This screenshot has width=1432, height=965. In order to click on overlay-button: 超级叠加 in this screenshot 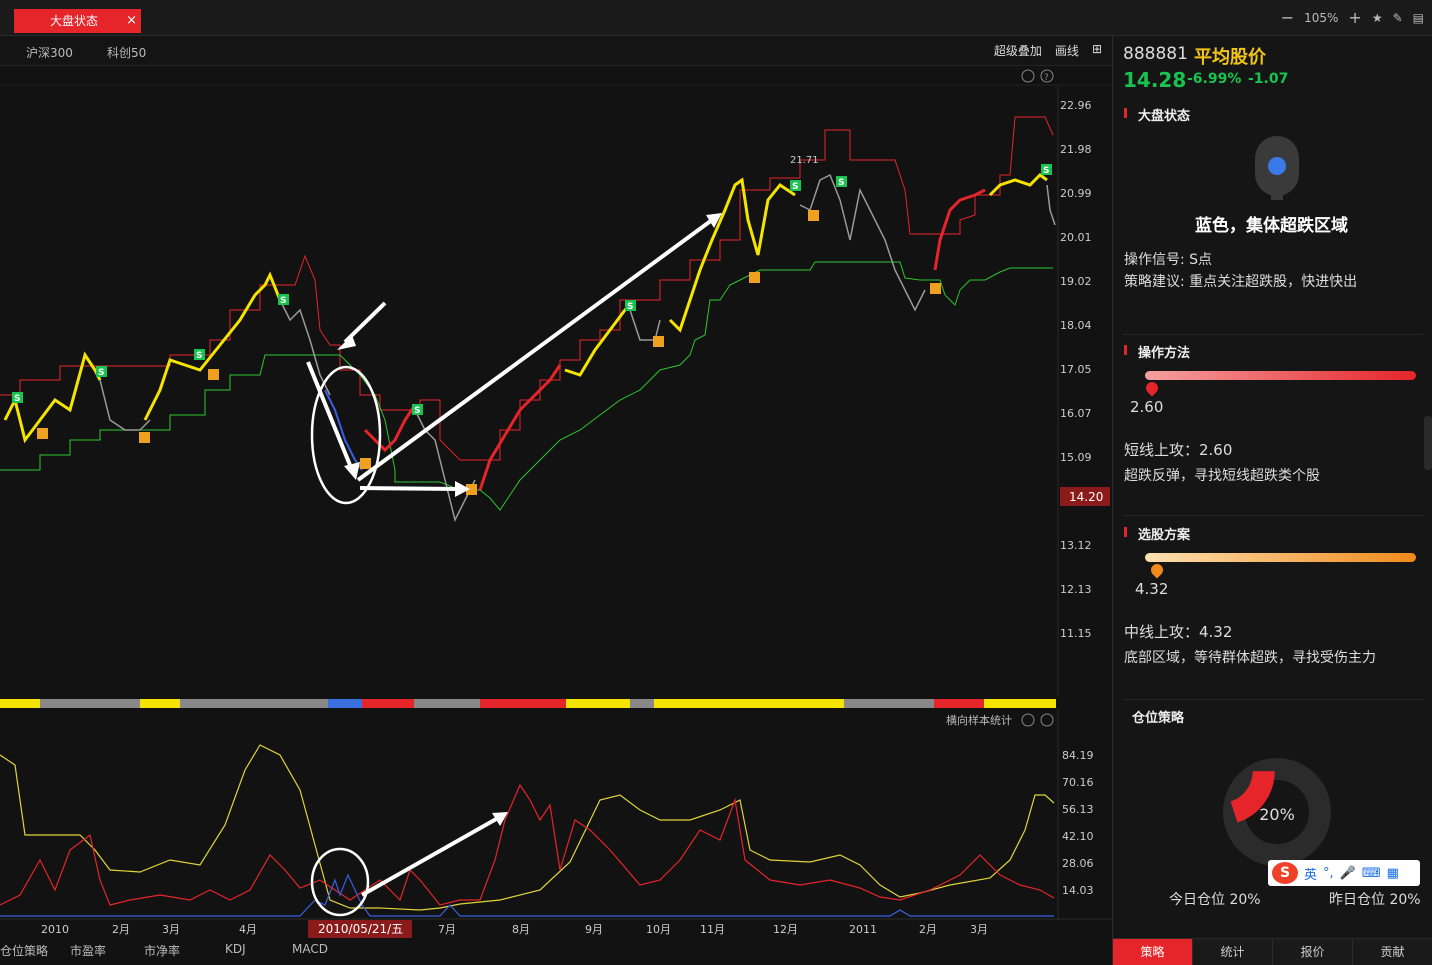, I will do `click(1018, 50)`.